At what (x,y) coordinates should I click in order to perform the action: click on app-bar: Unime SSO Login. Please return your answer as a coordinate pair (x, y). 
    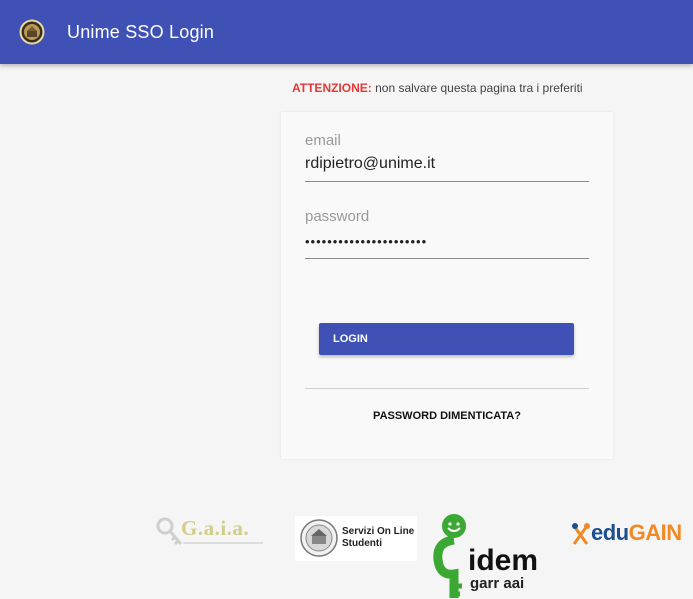
    Looking at the image, I should click on (346, 32).